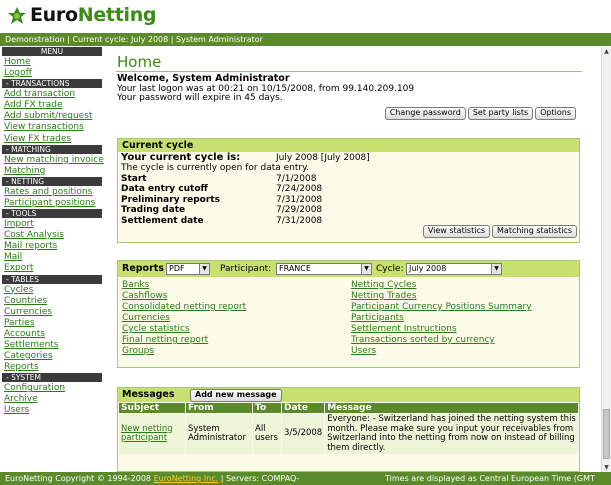 The height and width of the screenshot is (485, 611). What do you see at coordinates (299, 199) in the screenshot?
I see `preliminary-value: 7/31/2008` at bounding box center [299, 199].